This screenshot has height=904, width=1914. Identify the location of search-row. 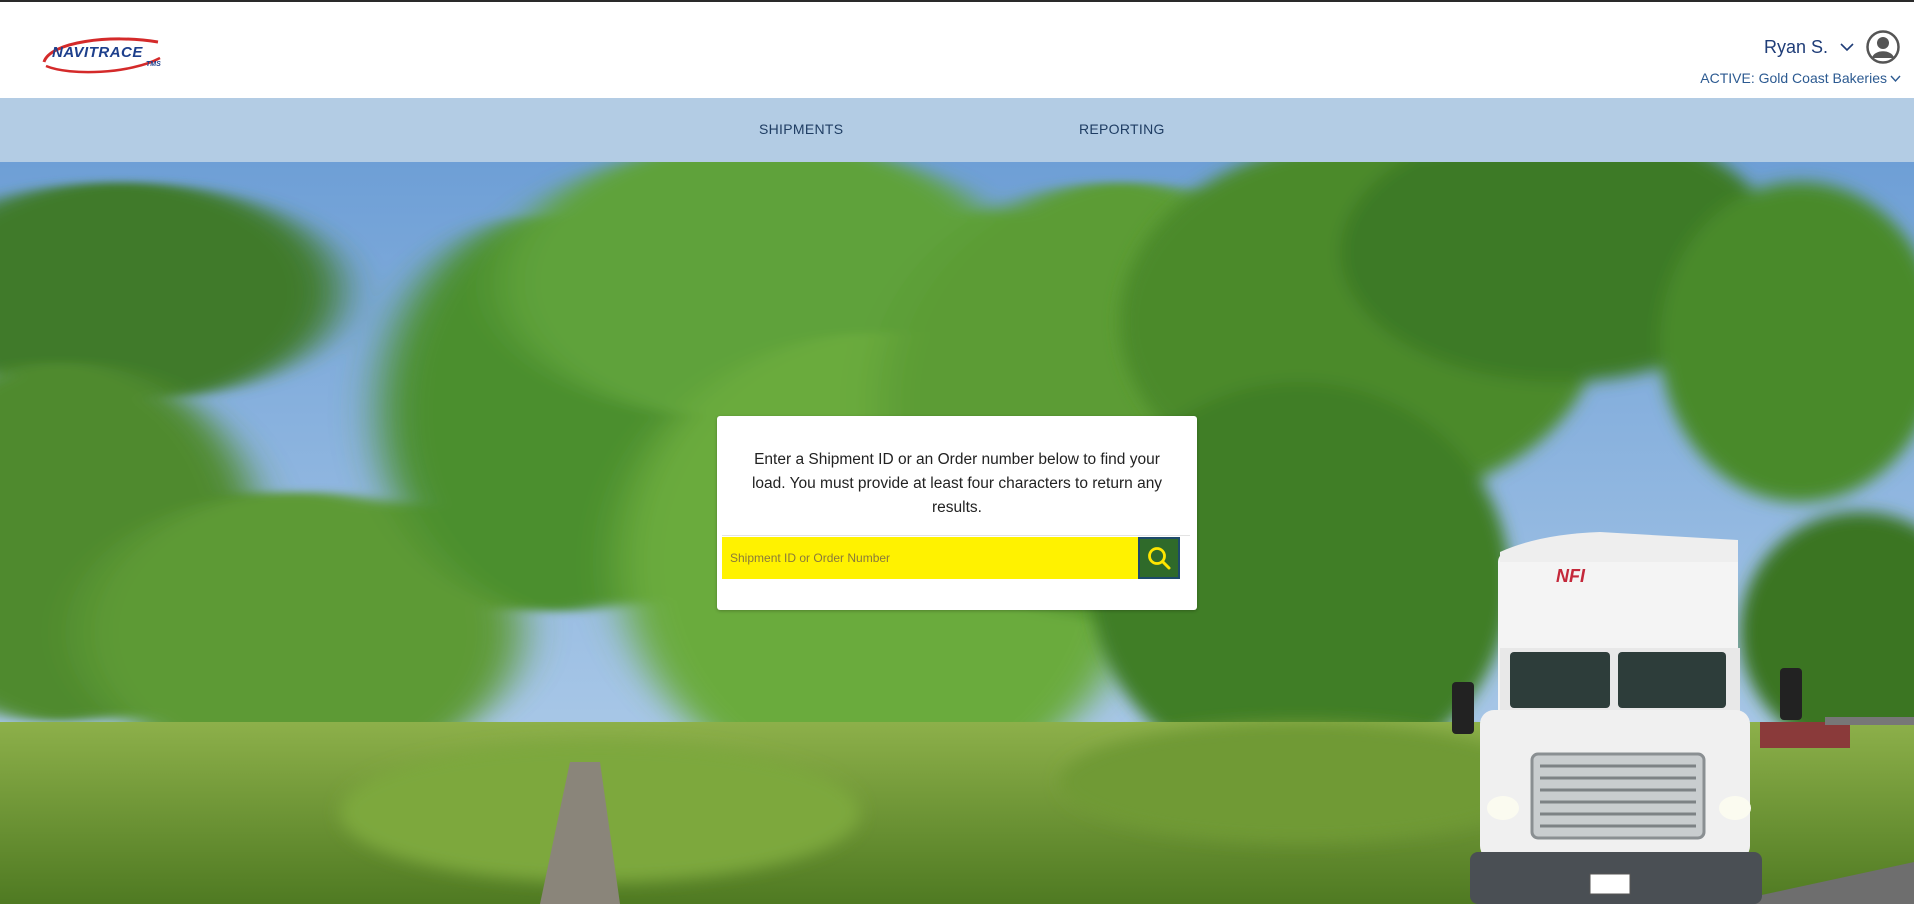
(953, 558).